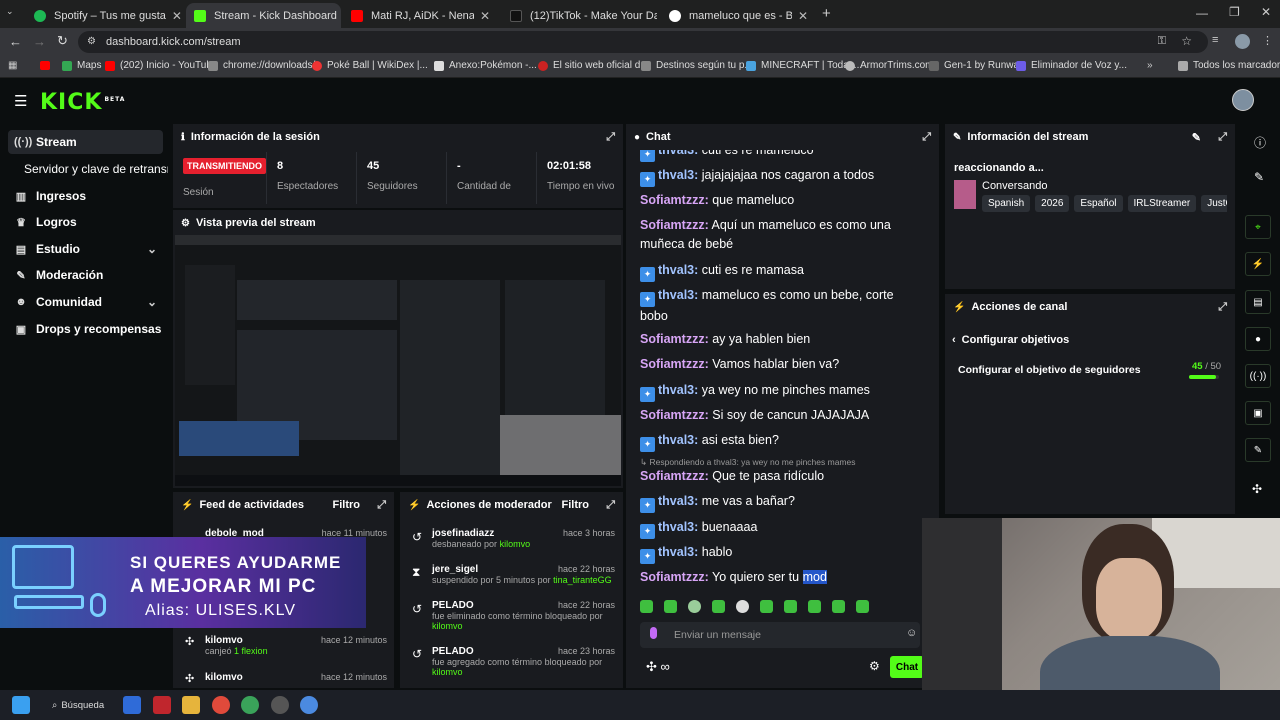 The image size is (1280, 720). What do you see at coordinates (1234, 12) in the screenshot?
I see `restore-icon: ❐` at bounding box center [1234, 12].